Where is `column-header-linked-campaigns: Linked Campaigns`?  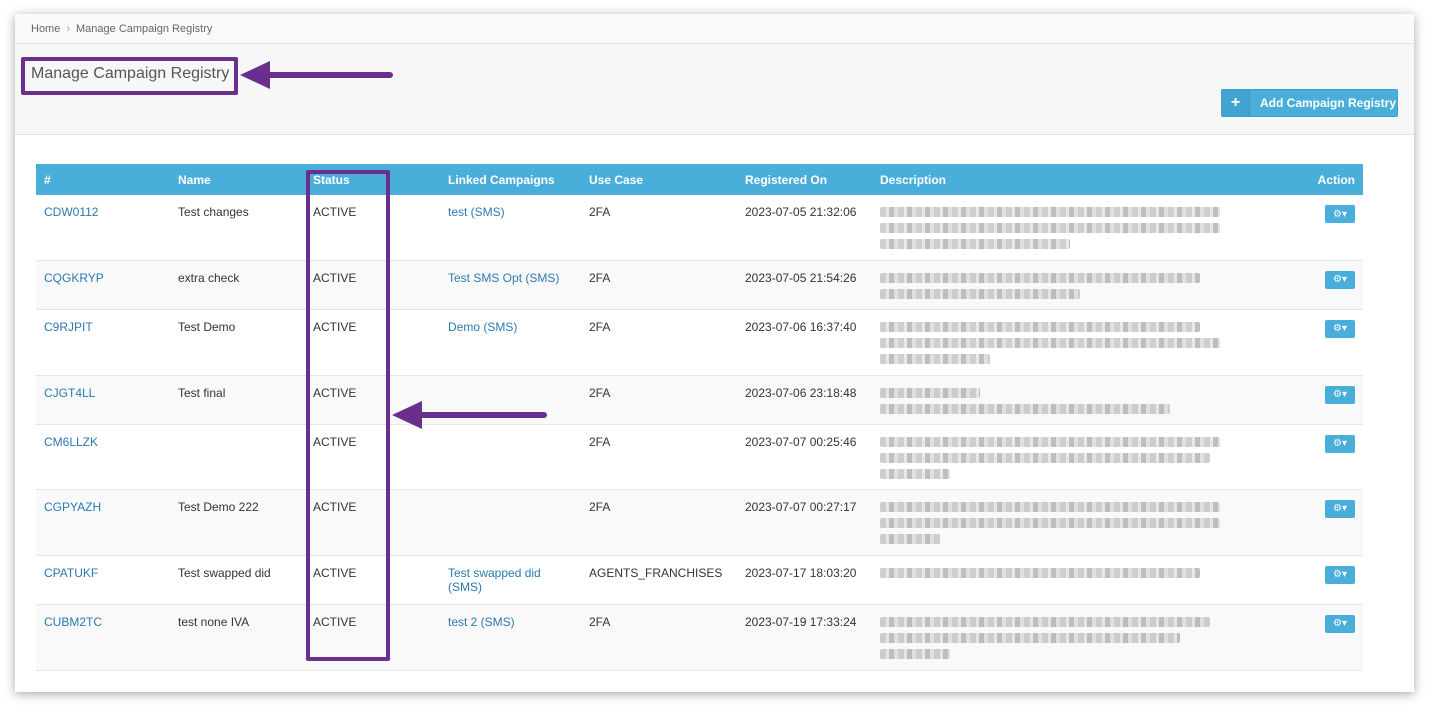 column-header-linked-campaigns: Linked Campaigns is located at coordinates (510, 179).